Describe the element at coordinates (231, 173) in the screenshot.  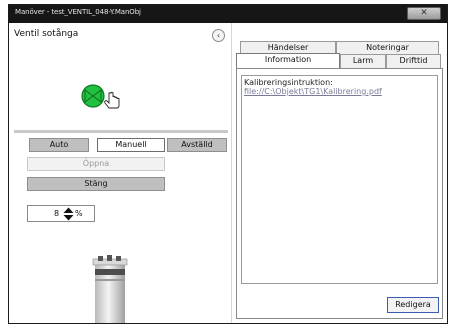
I see `panel-divider` at that location.